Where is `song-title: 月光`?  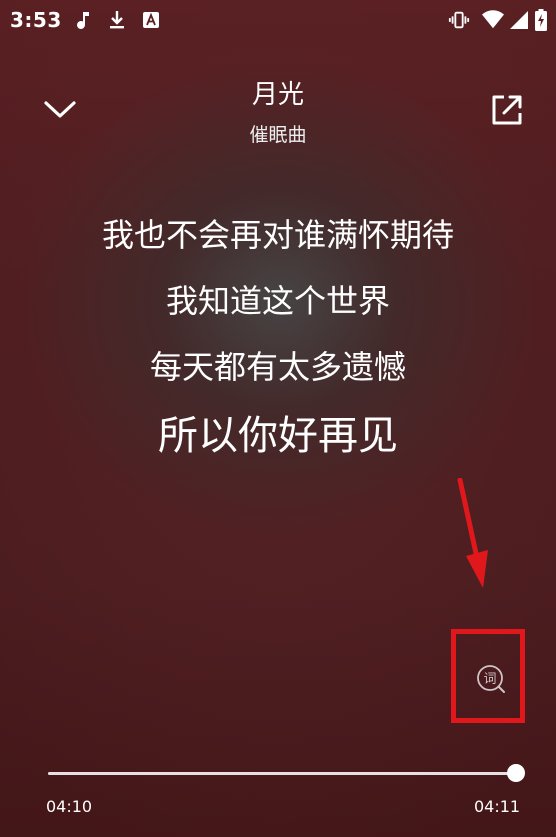
song-title: 月光 is located at coordinates (277, 95).